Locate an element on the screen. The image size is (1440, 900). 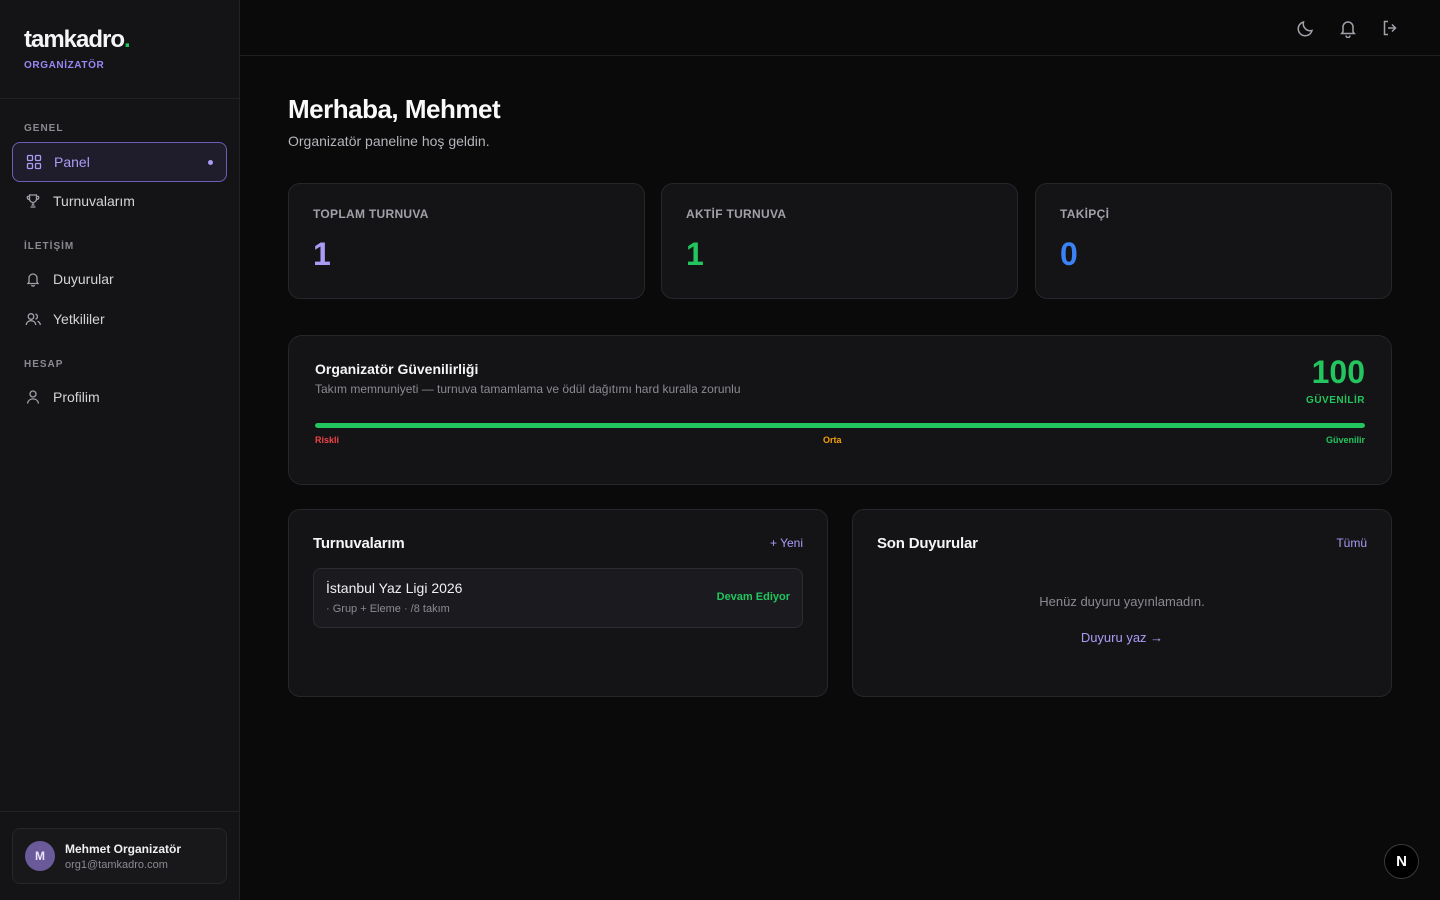
panel-title: Turnuvalarım is located at coordinates (359, 543).